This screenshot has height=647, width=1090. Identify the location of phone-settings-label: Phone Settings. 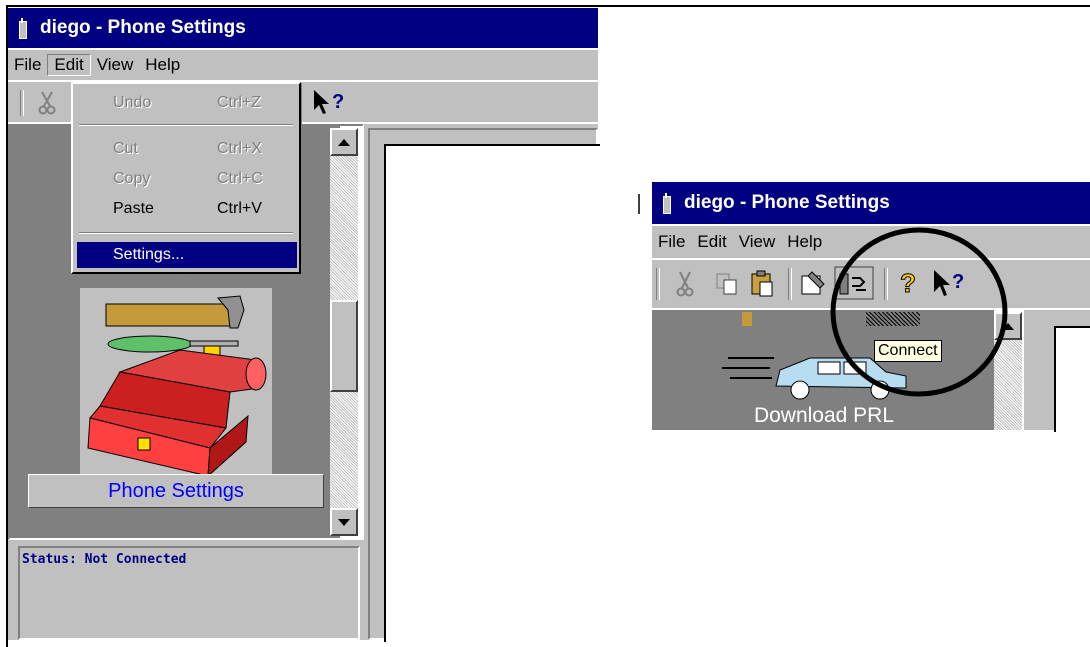
(176, 490).